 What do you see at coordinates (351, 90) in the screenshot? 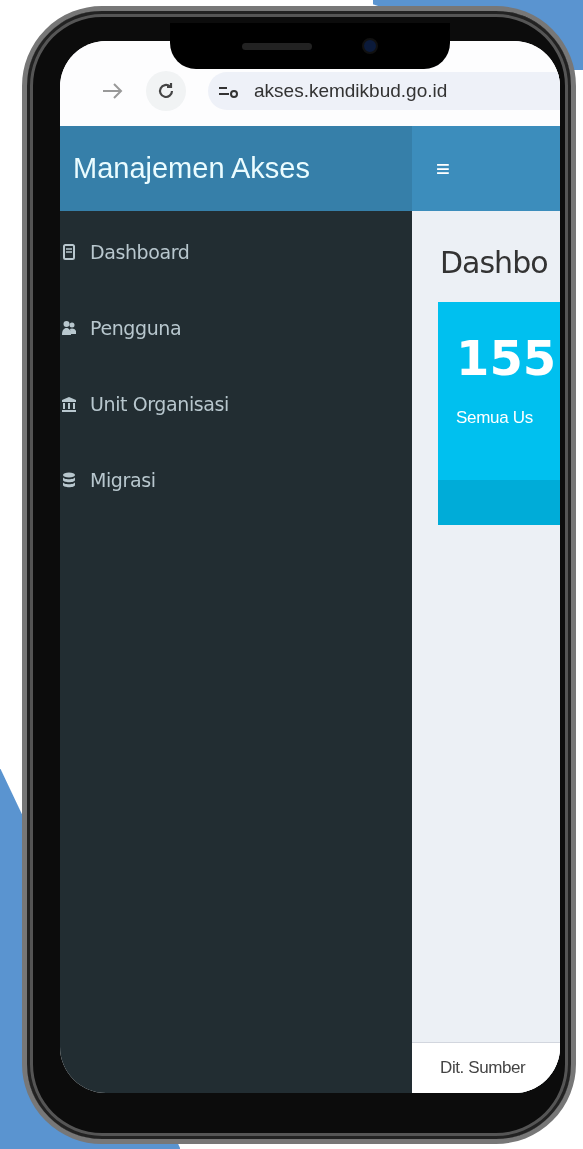
I see `url-text: akses.kemdikbud.go.id` at bounding box center [351, 90].